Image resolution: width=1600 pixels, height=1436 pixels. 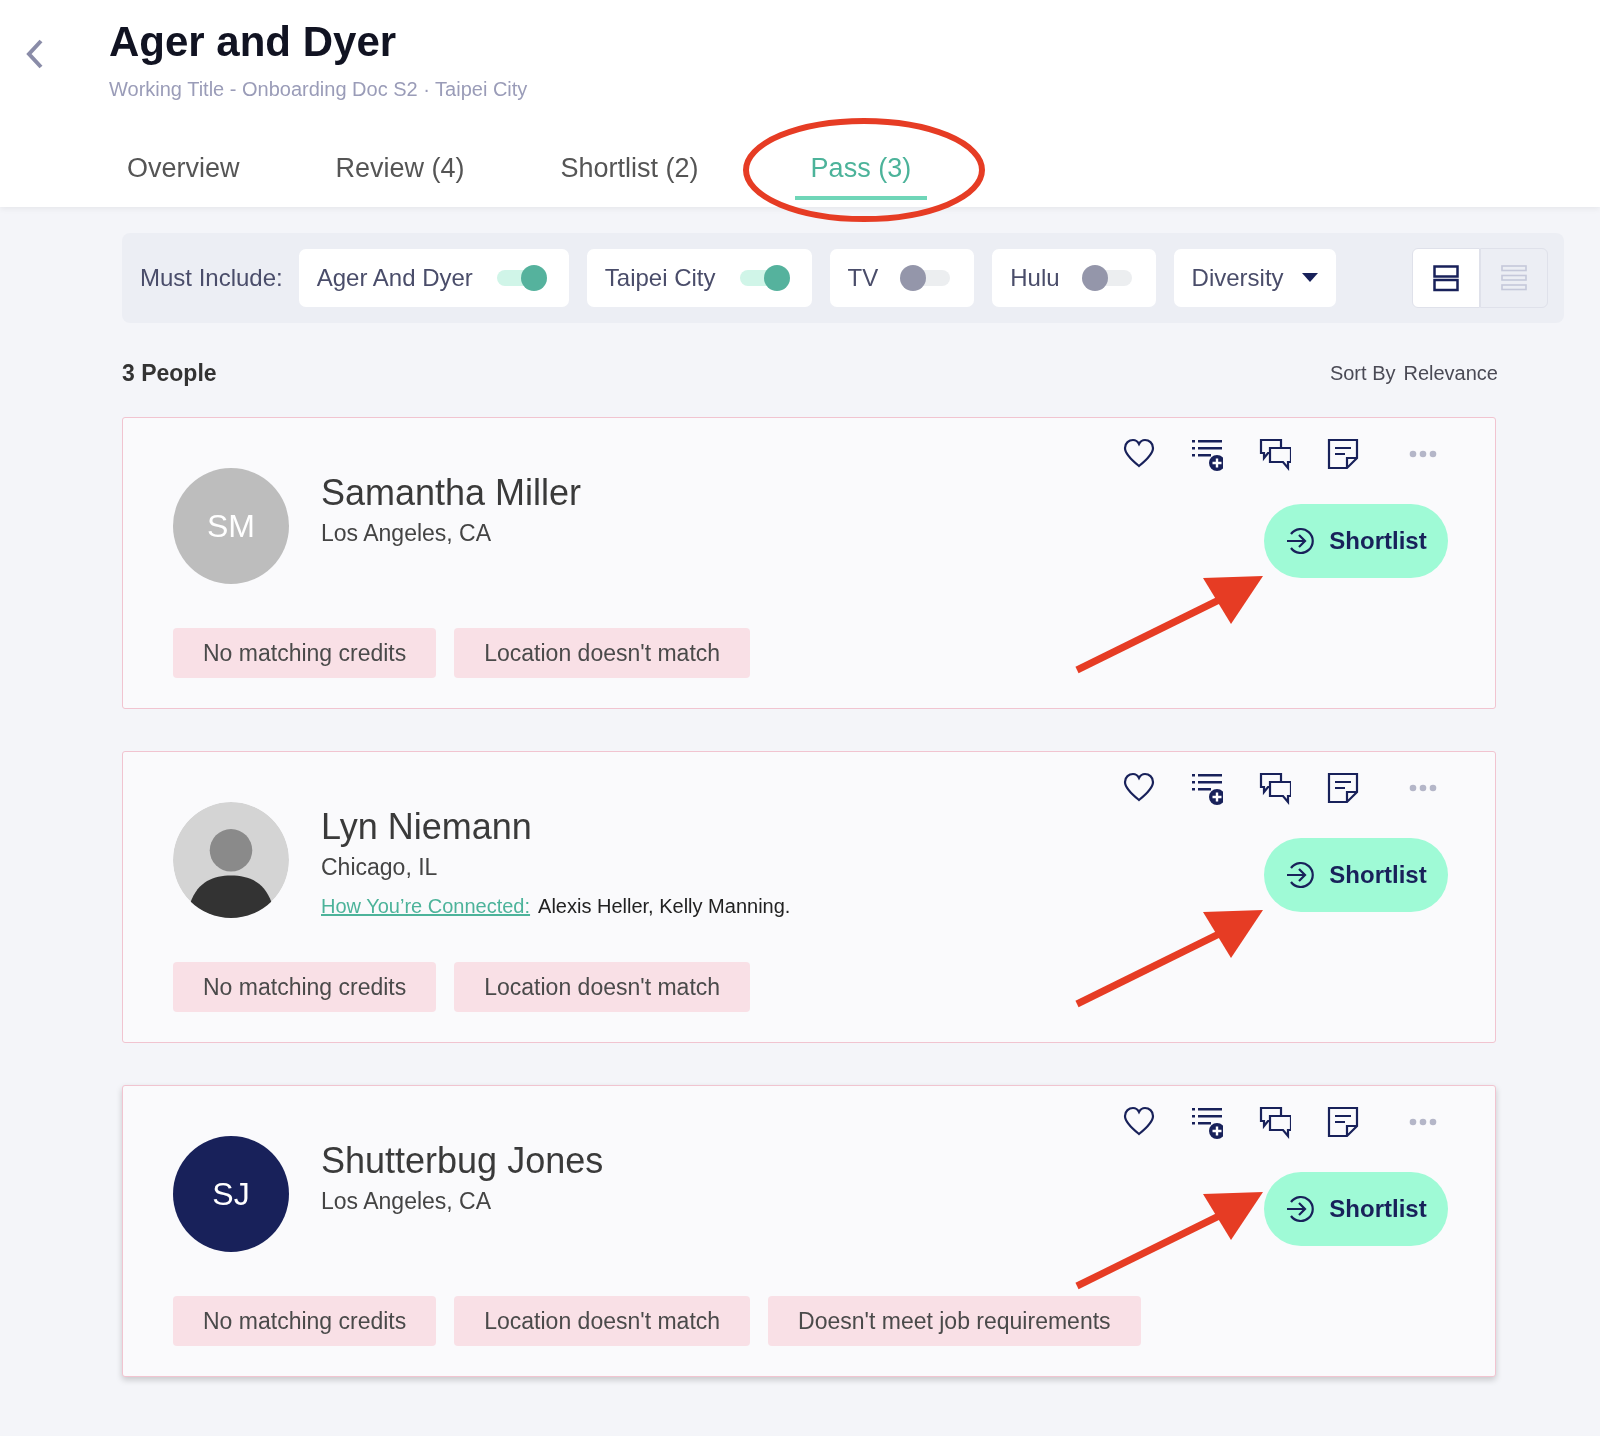 What do you see at coordinates (253, 42) in the screenshot?
I see `page-title: Ager and Dyer` at bounding box center [253, 42].